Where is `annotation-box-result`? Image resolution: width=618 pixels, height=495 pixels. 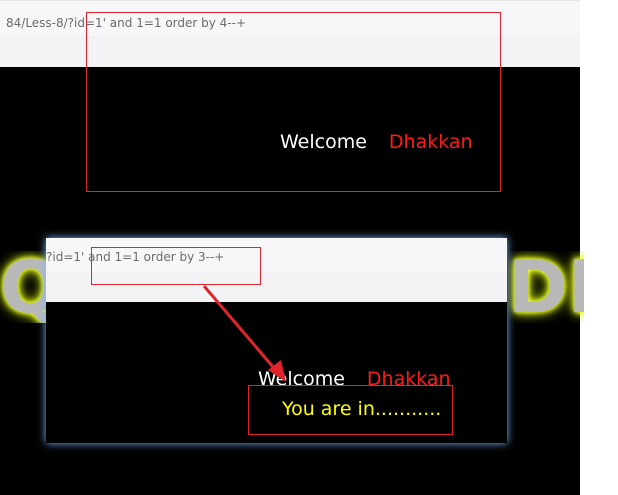
annotation-box-result is located at coordinates (350, 410).